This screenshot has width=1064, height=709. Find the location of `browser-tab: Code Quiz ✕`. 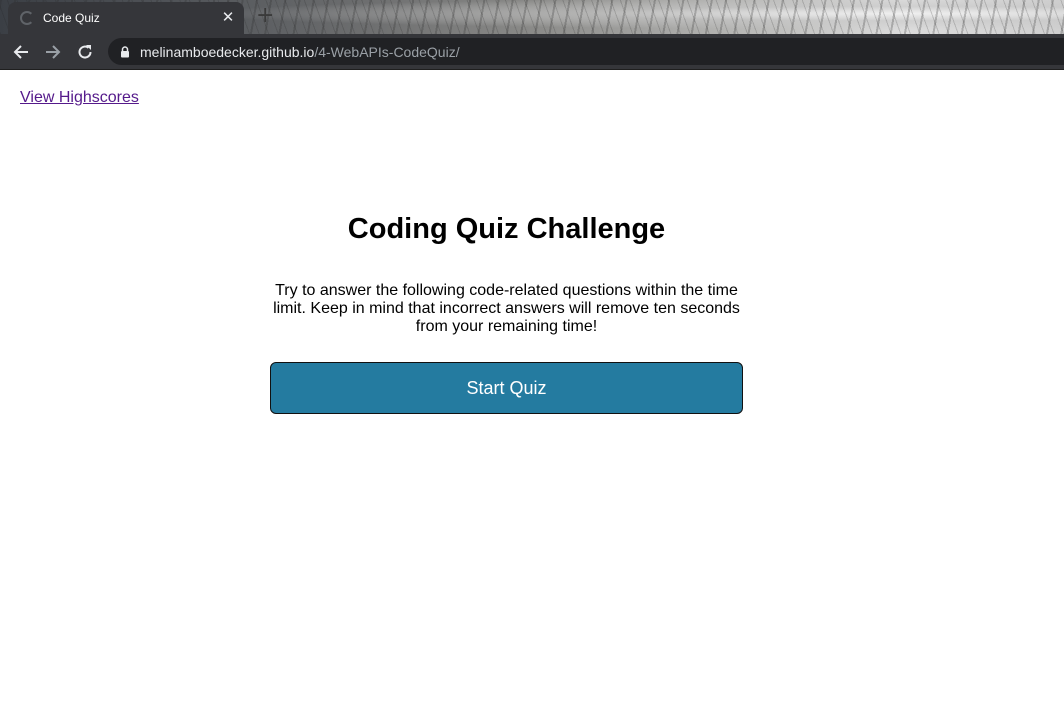

browser-tab: Code Quiz ✕ is located at coordinates (126, 18).